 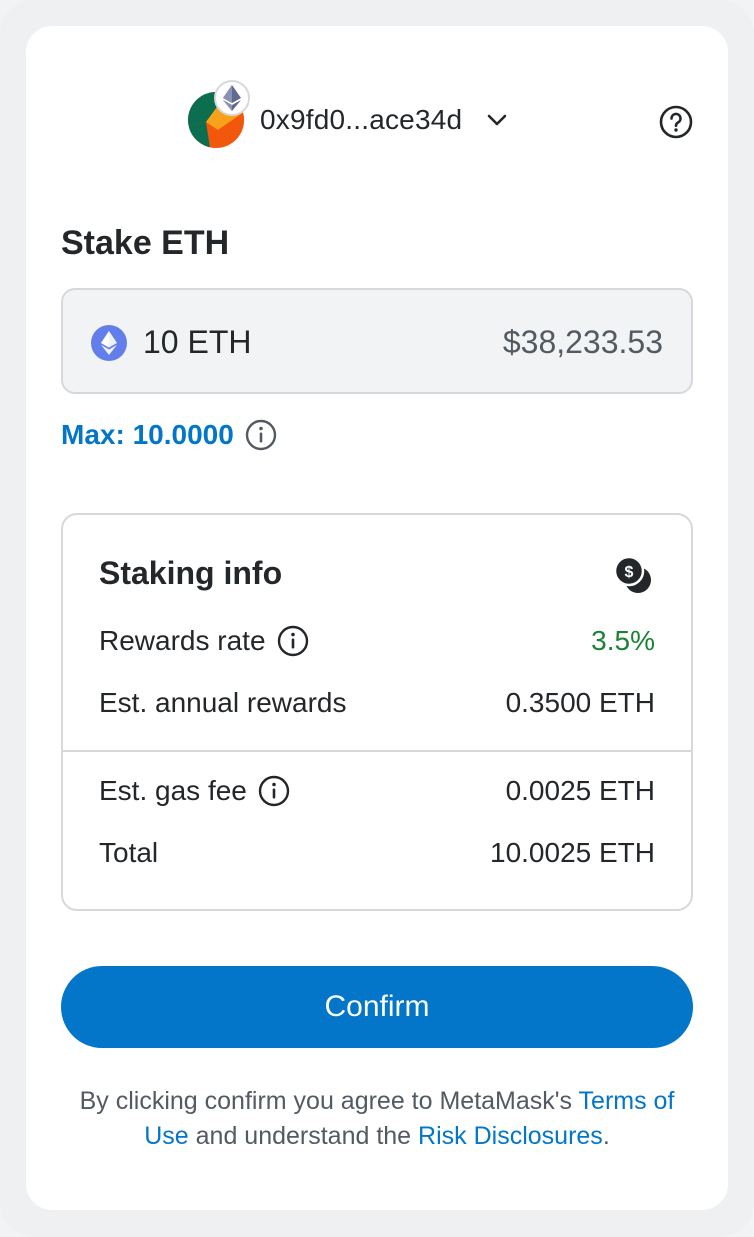 I want to click on divider, so click(x=377, y=751).